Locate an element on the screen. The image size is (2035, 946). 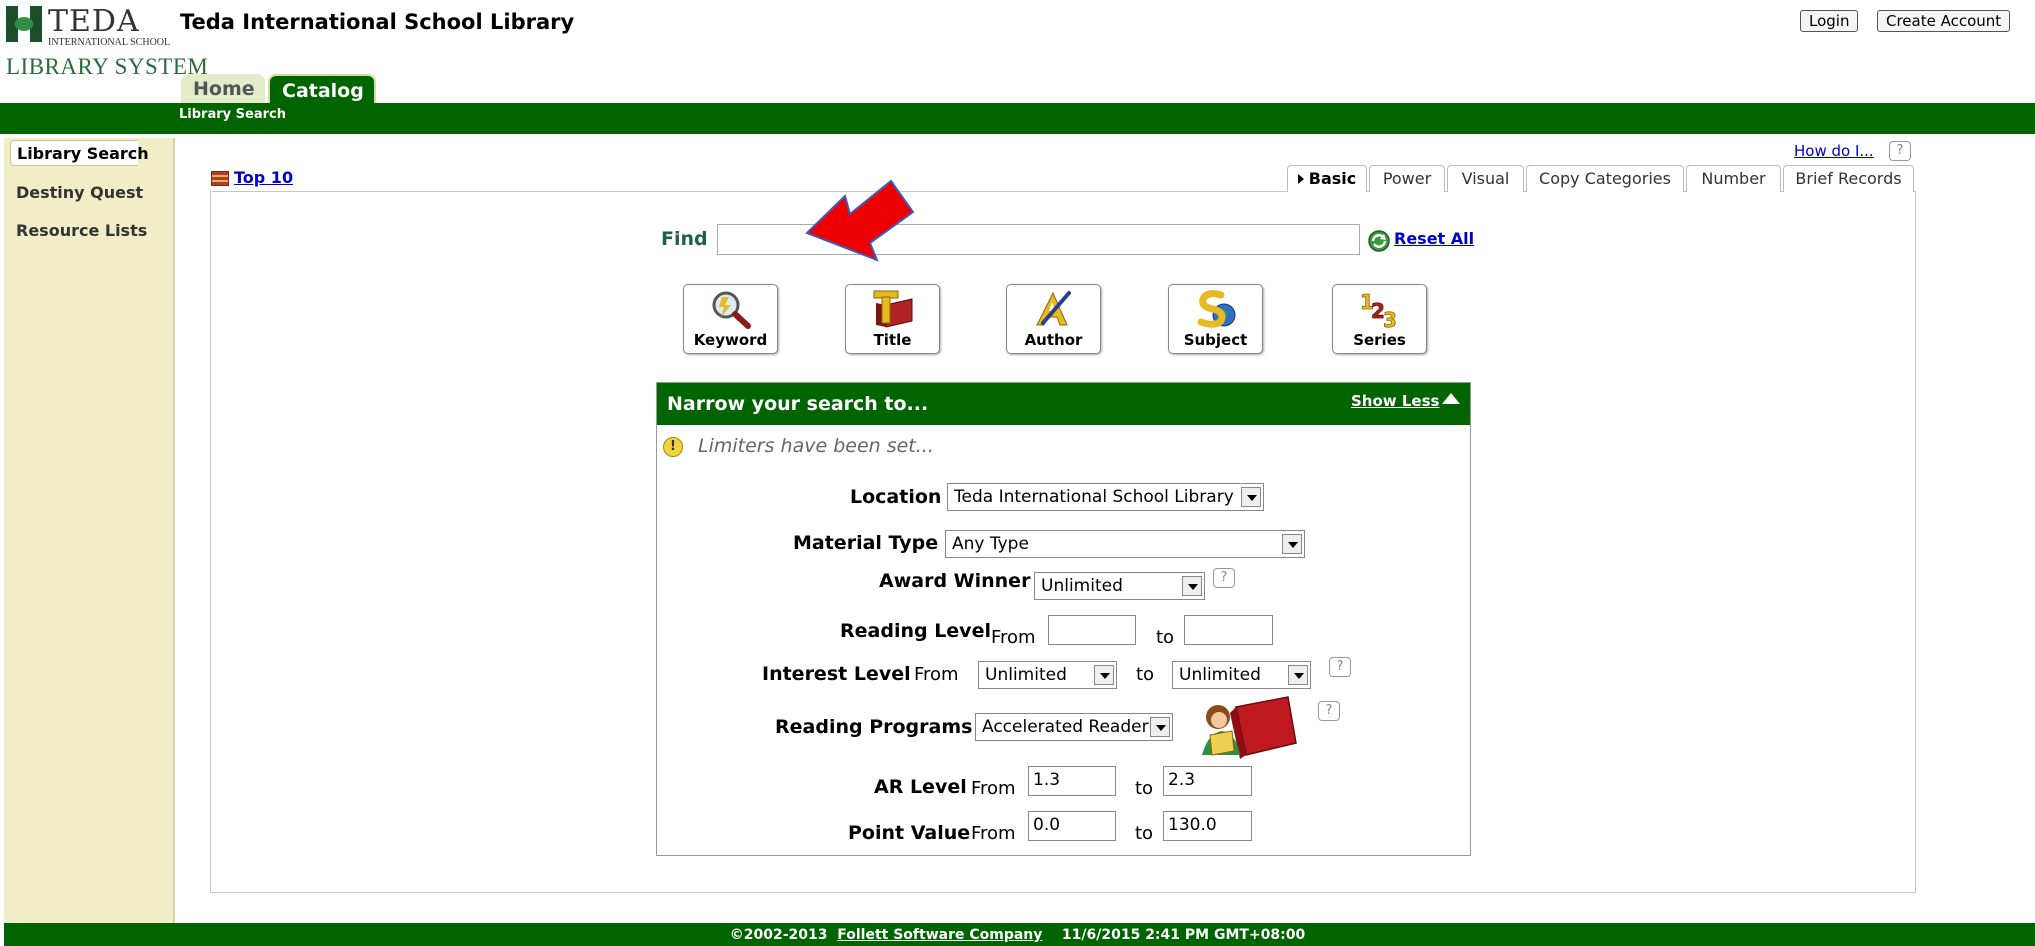
tab-catalog: Catalog is located at coordinates (322, 89).